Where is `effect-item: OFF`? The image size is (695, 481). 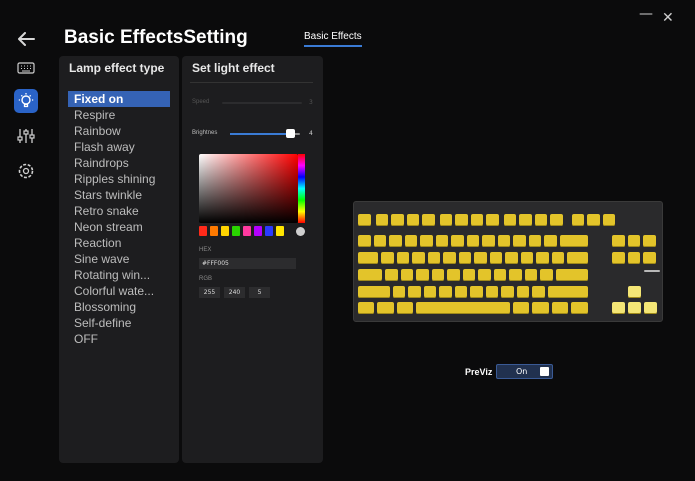 effect-item: OFF is located at coordinates (119, 339).